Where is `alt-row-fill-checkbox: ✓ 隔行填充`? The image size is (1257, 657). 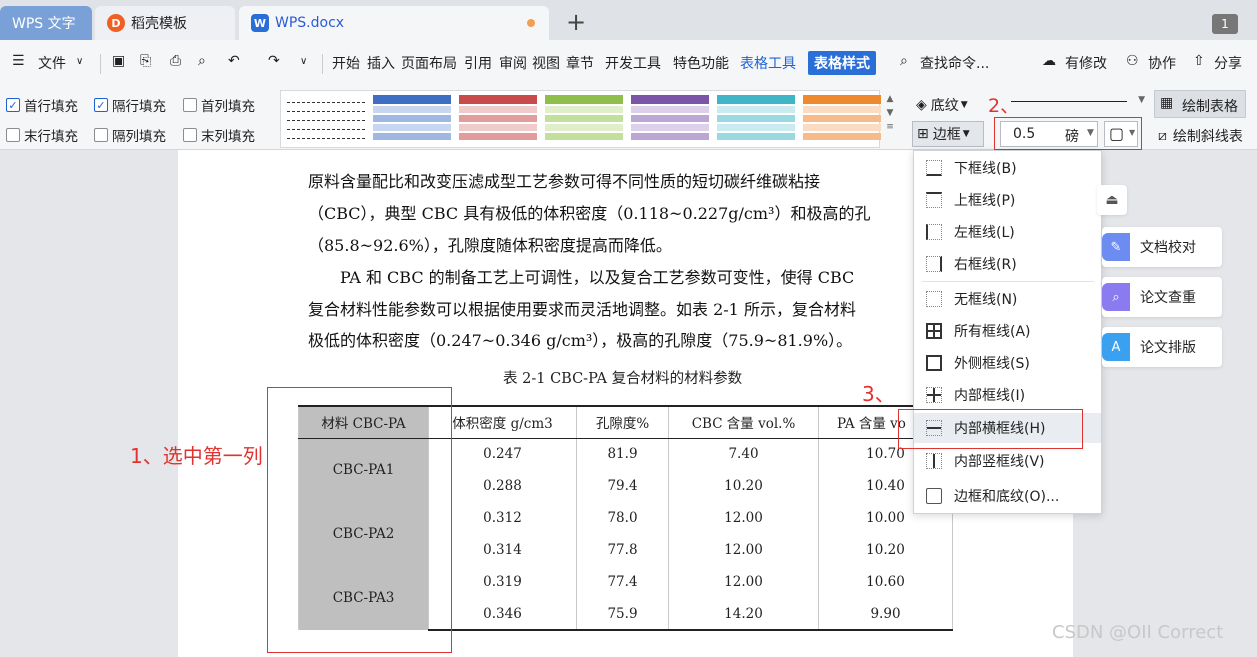 alt-row-fill-checkbox: ✓ 隔行填充 is located at coordinates (130, 105).